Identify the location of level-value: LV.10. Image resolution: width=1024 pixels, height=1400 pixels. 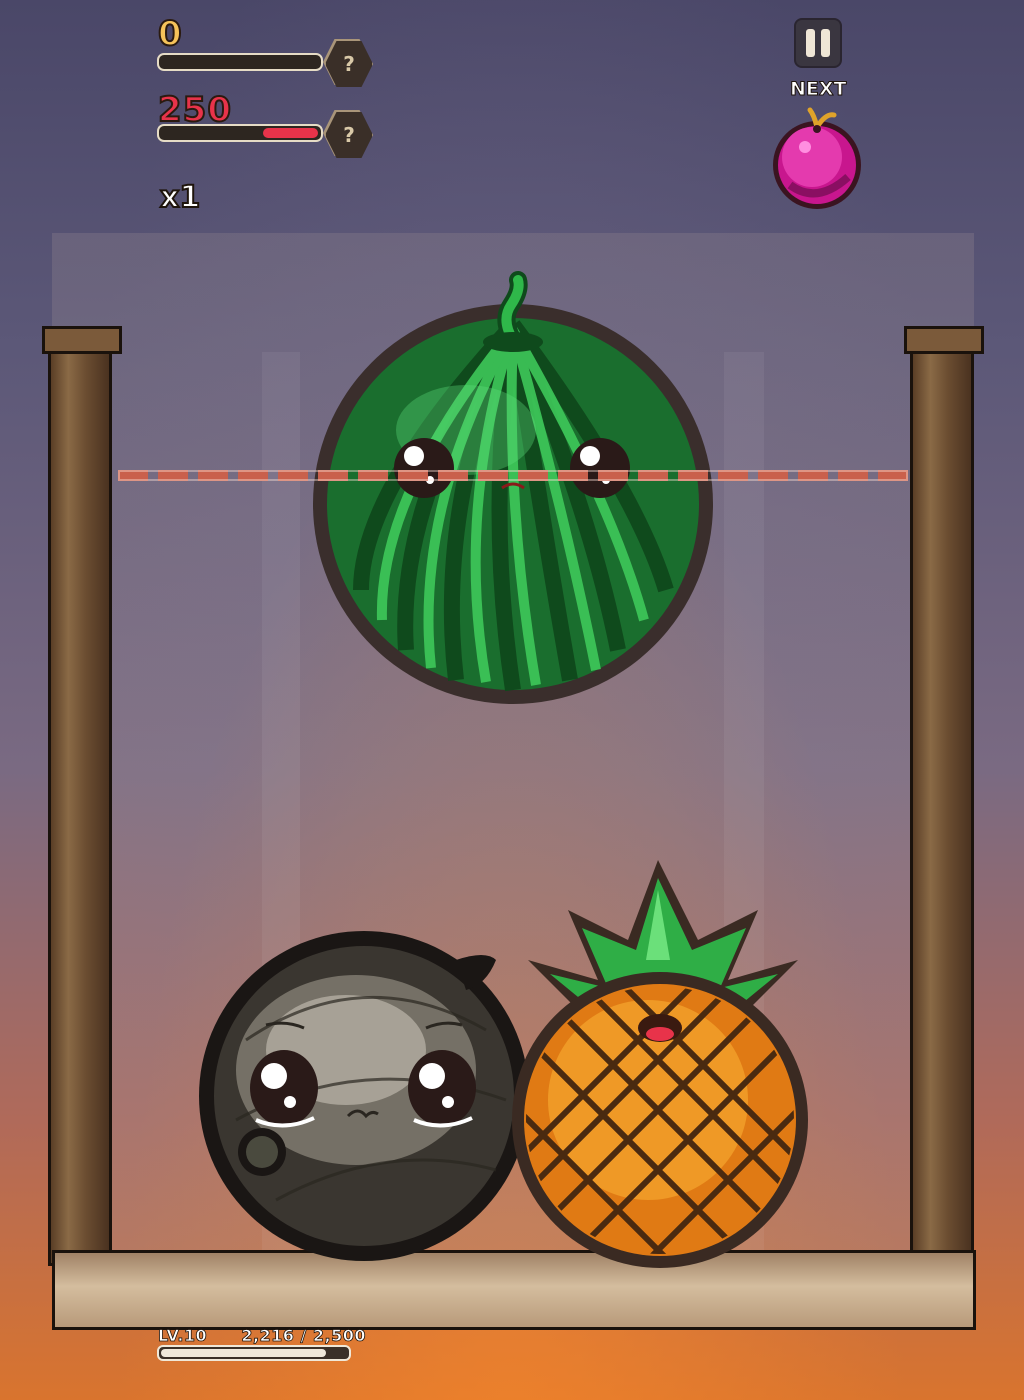
(183, 1336).